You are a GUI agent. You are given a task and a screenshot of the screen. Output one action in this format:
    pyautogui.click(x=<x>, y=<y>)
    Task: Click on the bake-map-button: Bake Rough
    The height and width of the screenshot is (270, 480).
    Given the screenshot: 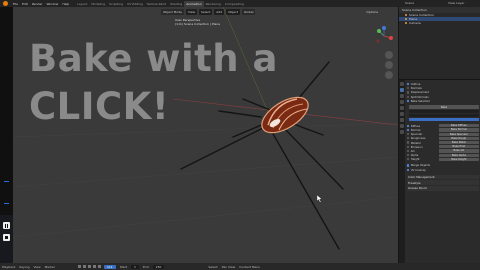 What is the action you would take?
    pyautogui.click(x=458, y=138)
    